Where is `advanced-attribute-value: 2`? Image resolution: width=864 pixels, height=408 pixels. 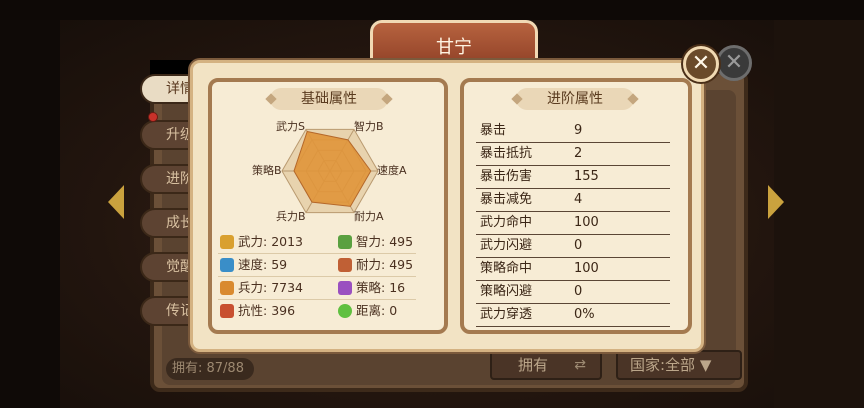 advanced-attribute-value: 2 is located at coordinates (578, 153).